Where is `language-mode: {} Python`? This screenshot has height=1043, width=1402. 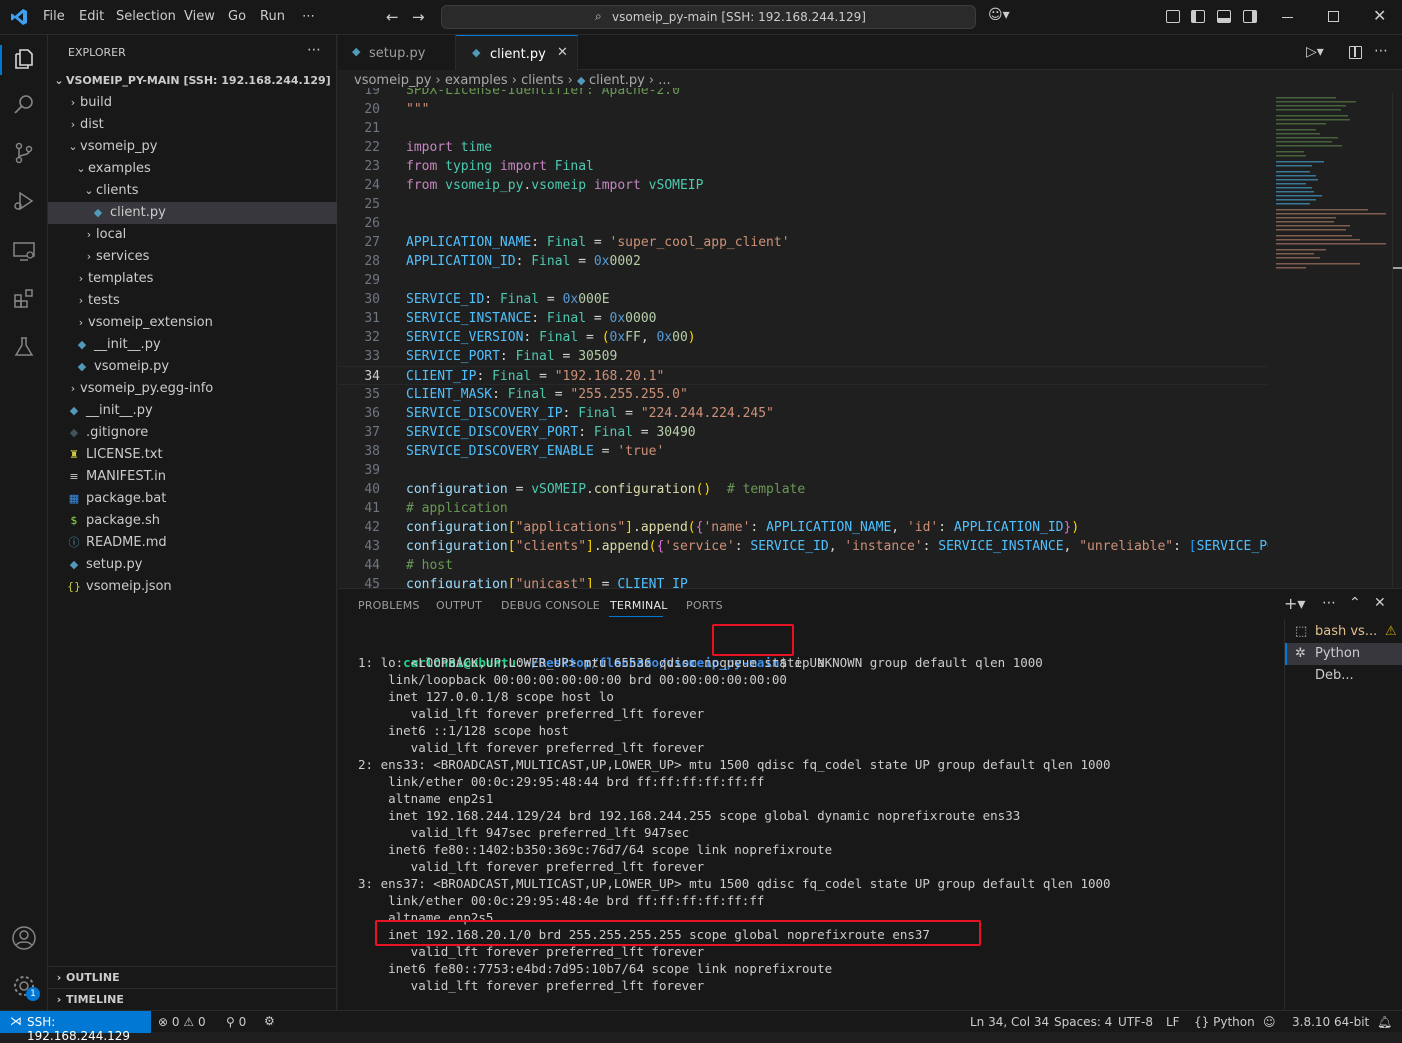
language-mode: {} Python is located at coordinates (1224, 1022).